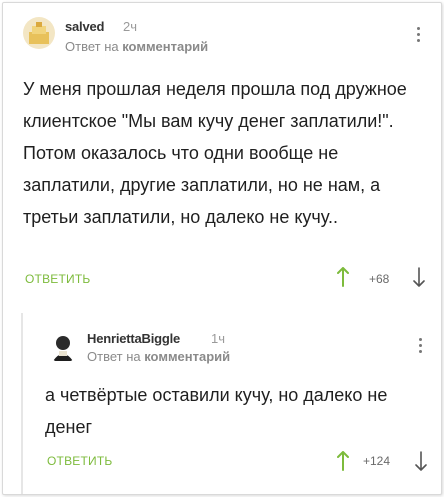 The width and height of the screenshot is (444, 497). What do you see at coordinates (133, 338) in the screenshot?
I see `username: HenriettaBiggle` at bounding box center [133, 338].